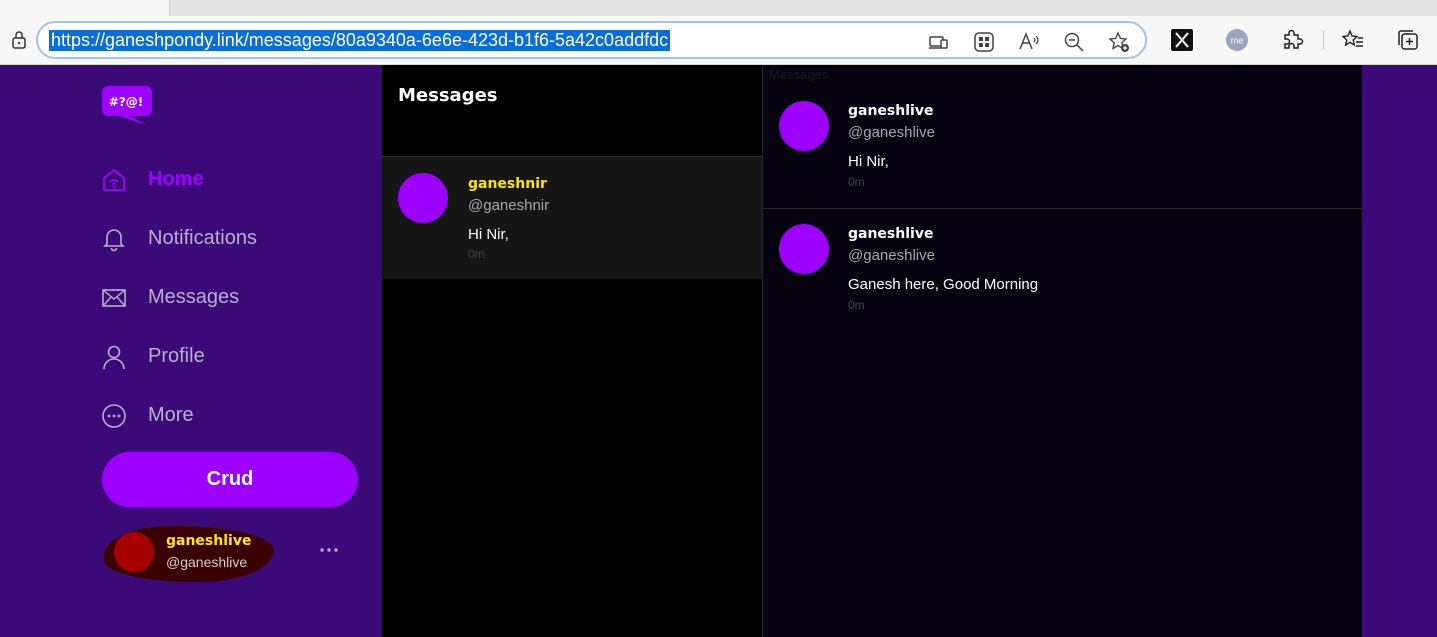  I want to click on add-favorite-icon, so click(1119, 42).